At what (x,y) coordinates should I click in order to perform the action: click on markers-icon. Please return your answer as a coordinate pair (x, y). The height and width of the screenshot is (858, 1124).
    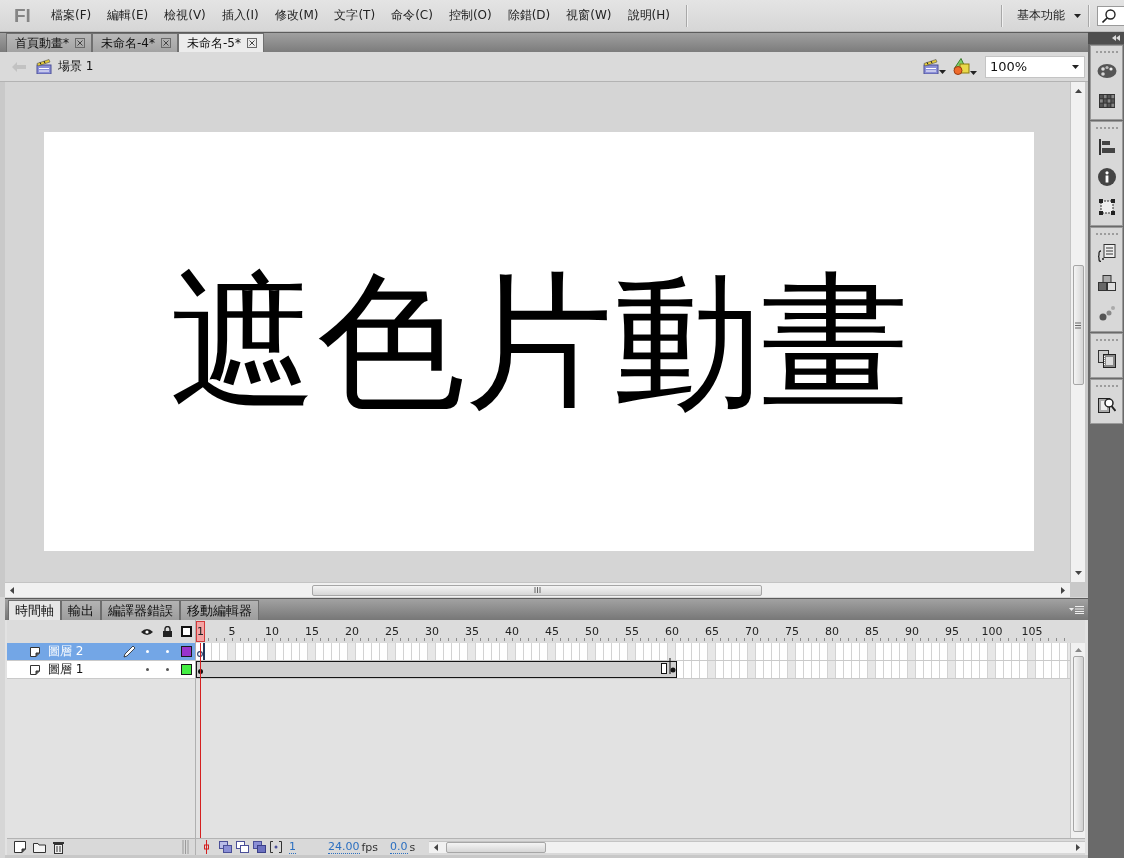
    Looking at the image, I should click on (276, 847).